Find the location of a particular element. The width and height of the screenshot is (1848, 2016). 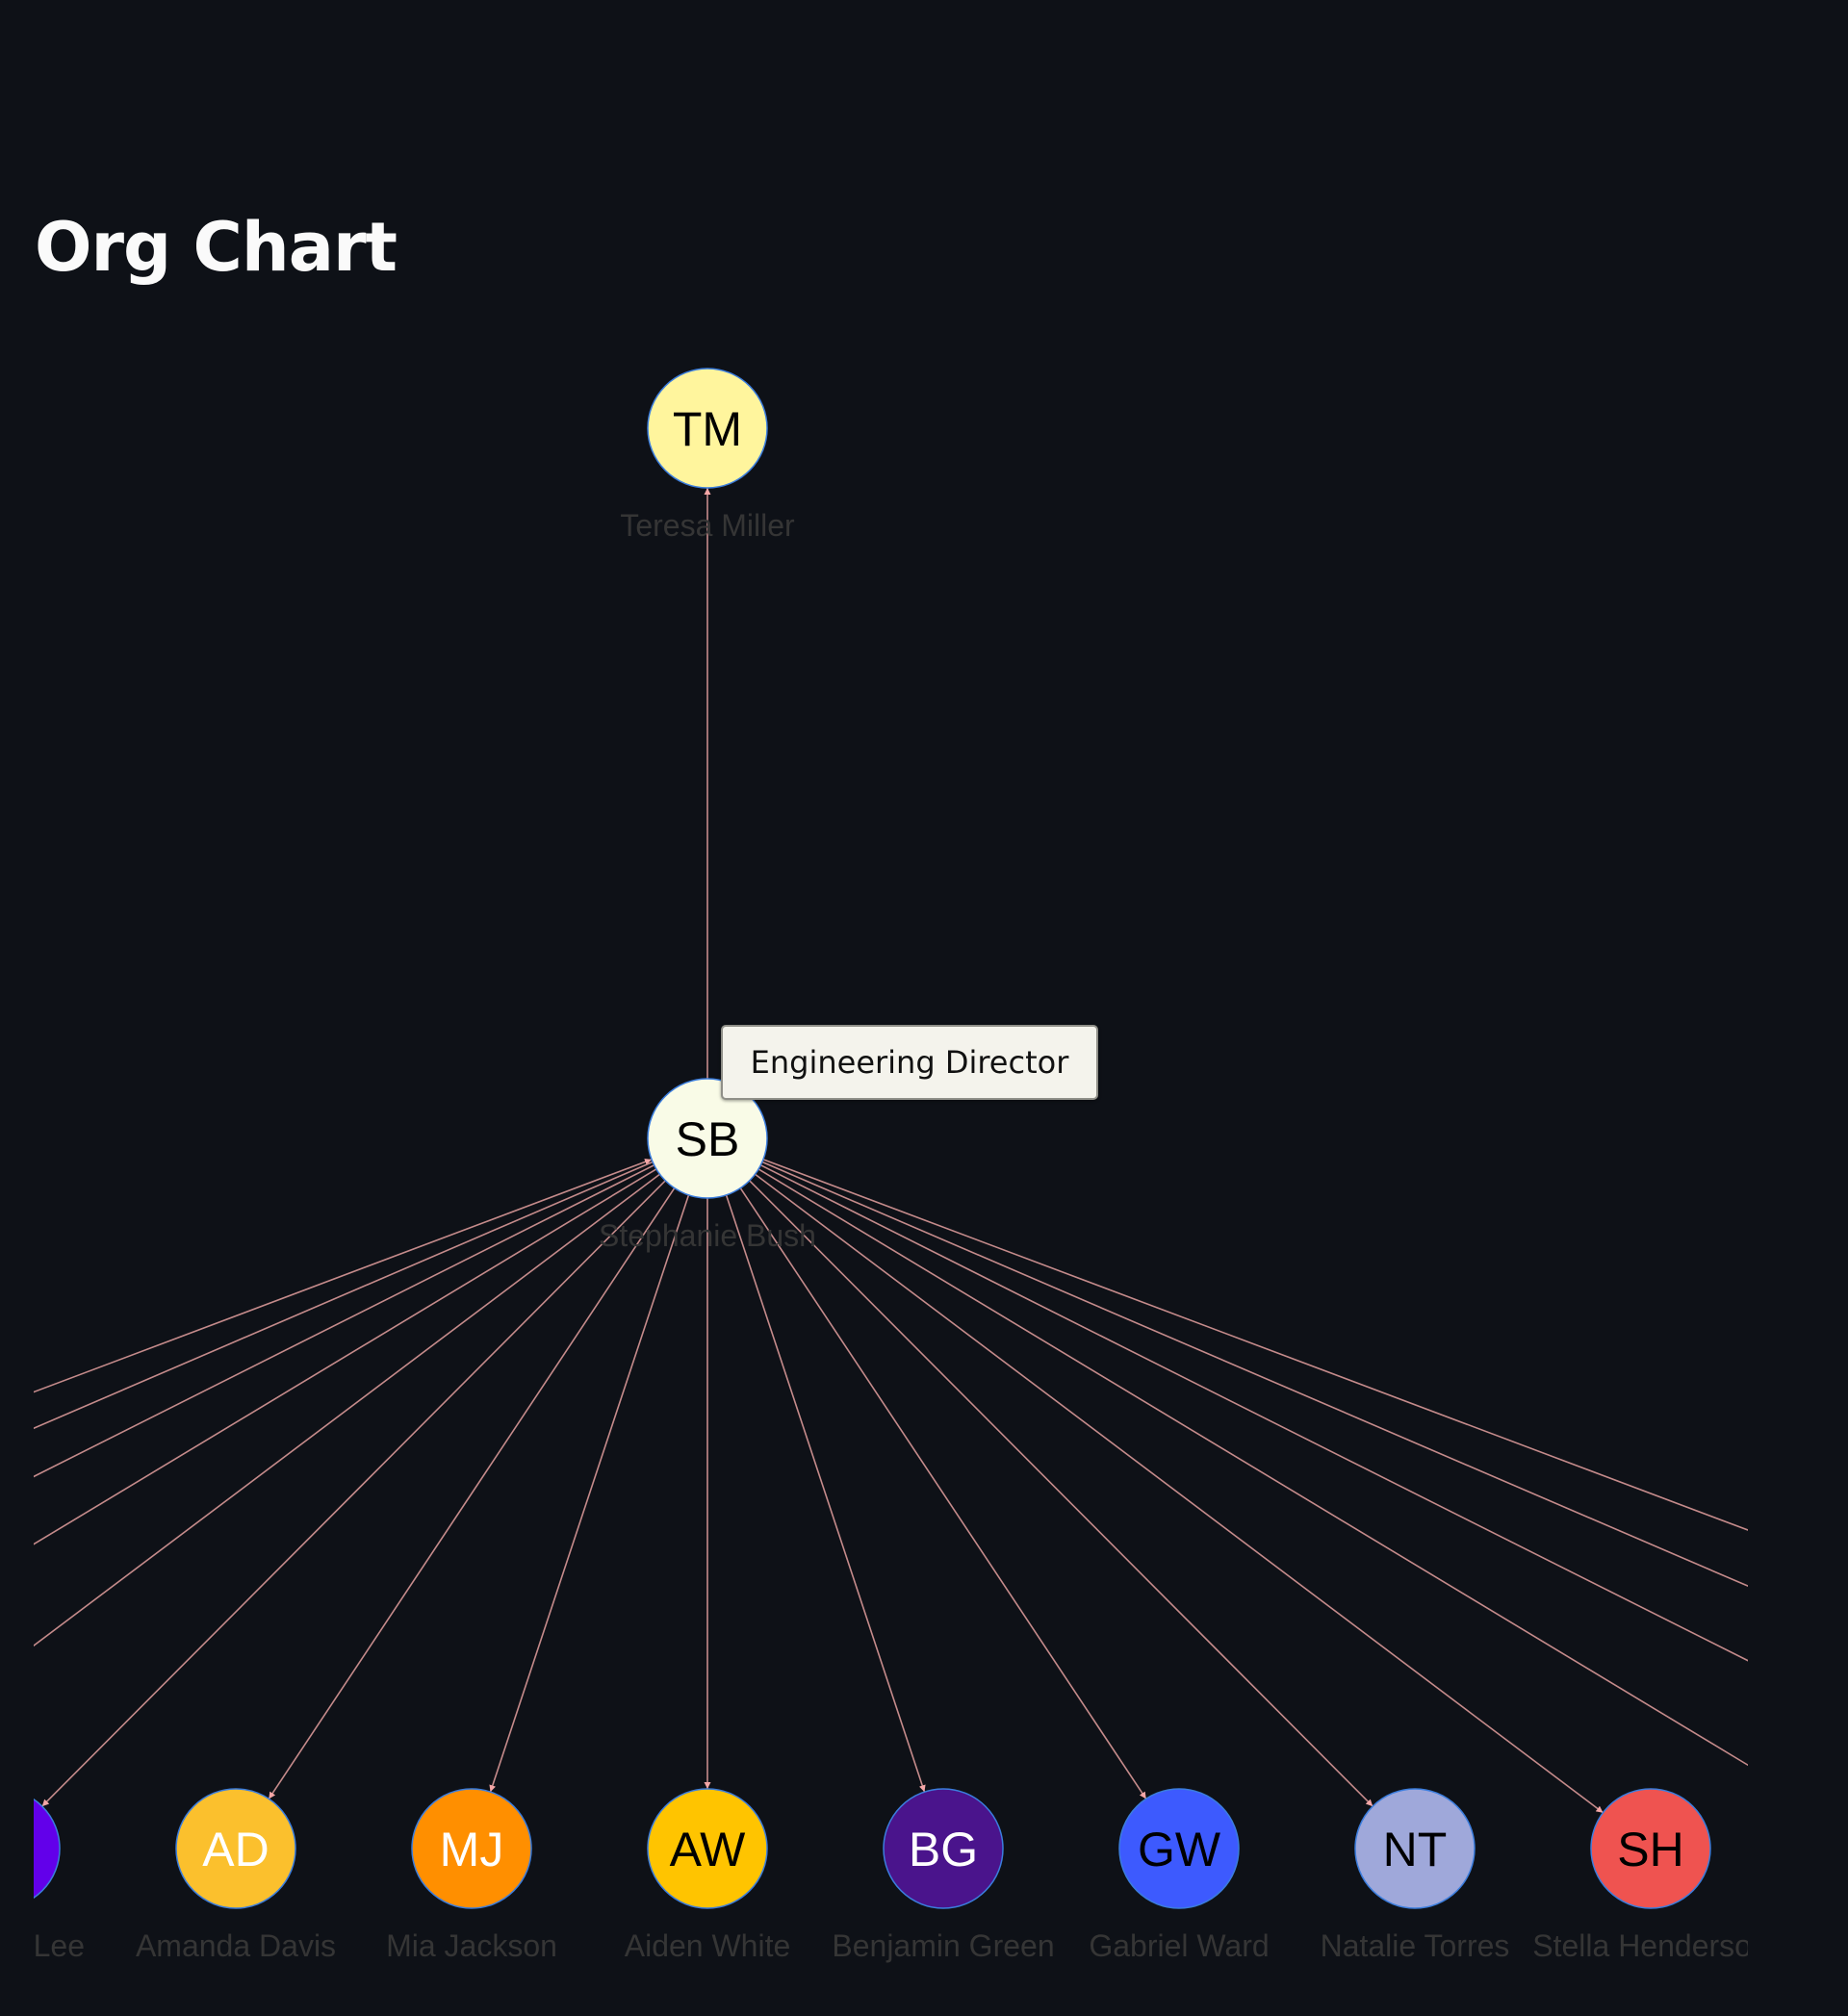

node-bg: BG Benjamin Green is located at coordinates (943, 1875).